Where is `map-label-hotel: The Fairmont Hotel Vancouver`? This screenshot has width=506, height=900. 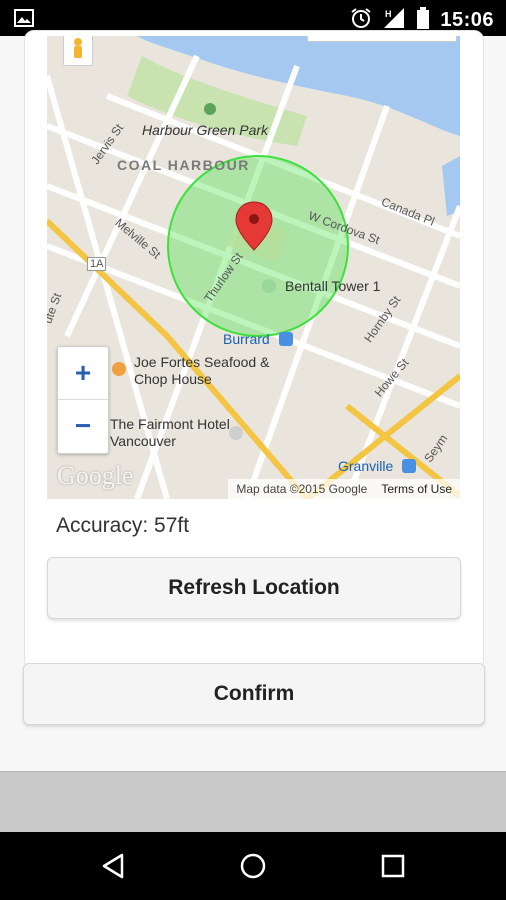
map-label-hotel: The Fairmont Hotel Vancouver is located at coordinates (170, 432).